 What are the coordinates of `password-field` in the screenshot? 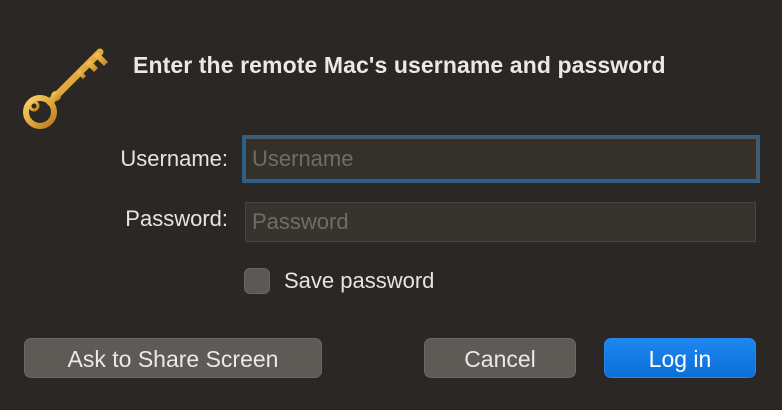 It's located at (500, 222).